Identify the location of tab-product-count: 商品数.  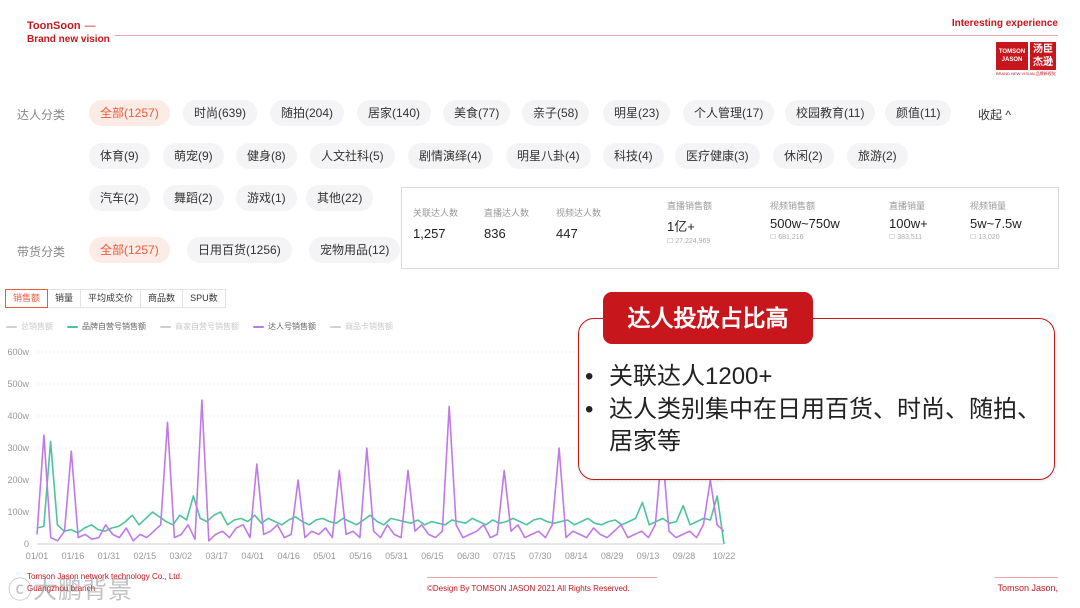
(162, 298).